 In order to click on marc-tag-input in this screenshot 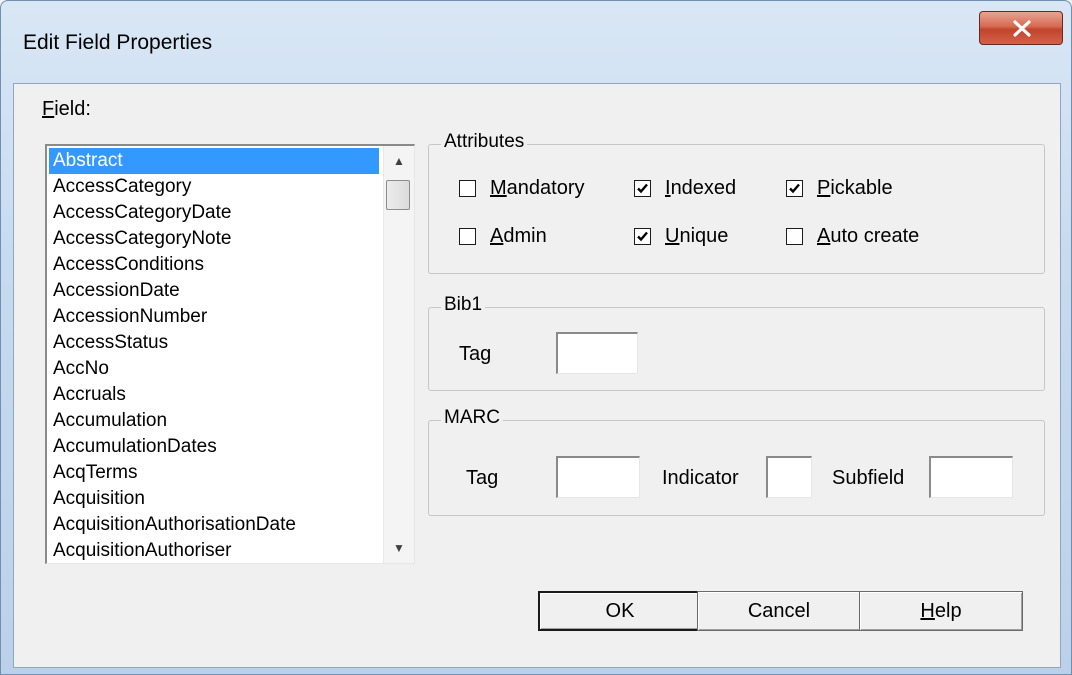, I will do `click(598, 477)`.